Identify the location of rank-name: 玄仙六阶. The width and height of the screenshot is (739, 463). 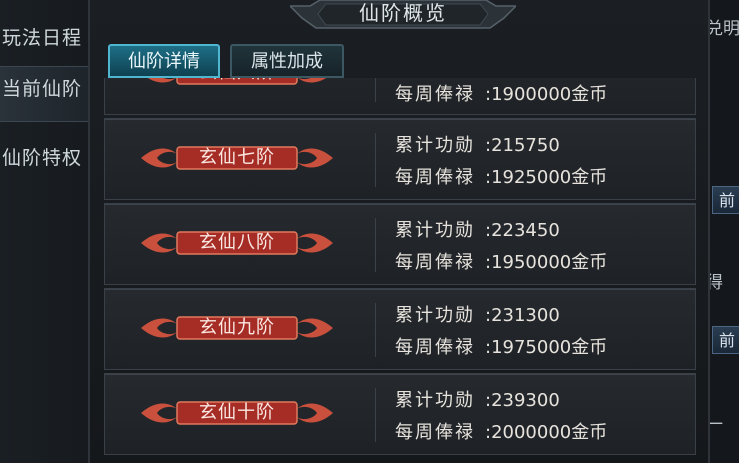
(237, 85).